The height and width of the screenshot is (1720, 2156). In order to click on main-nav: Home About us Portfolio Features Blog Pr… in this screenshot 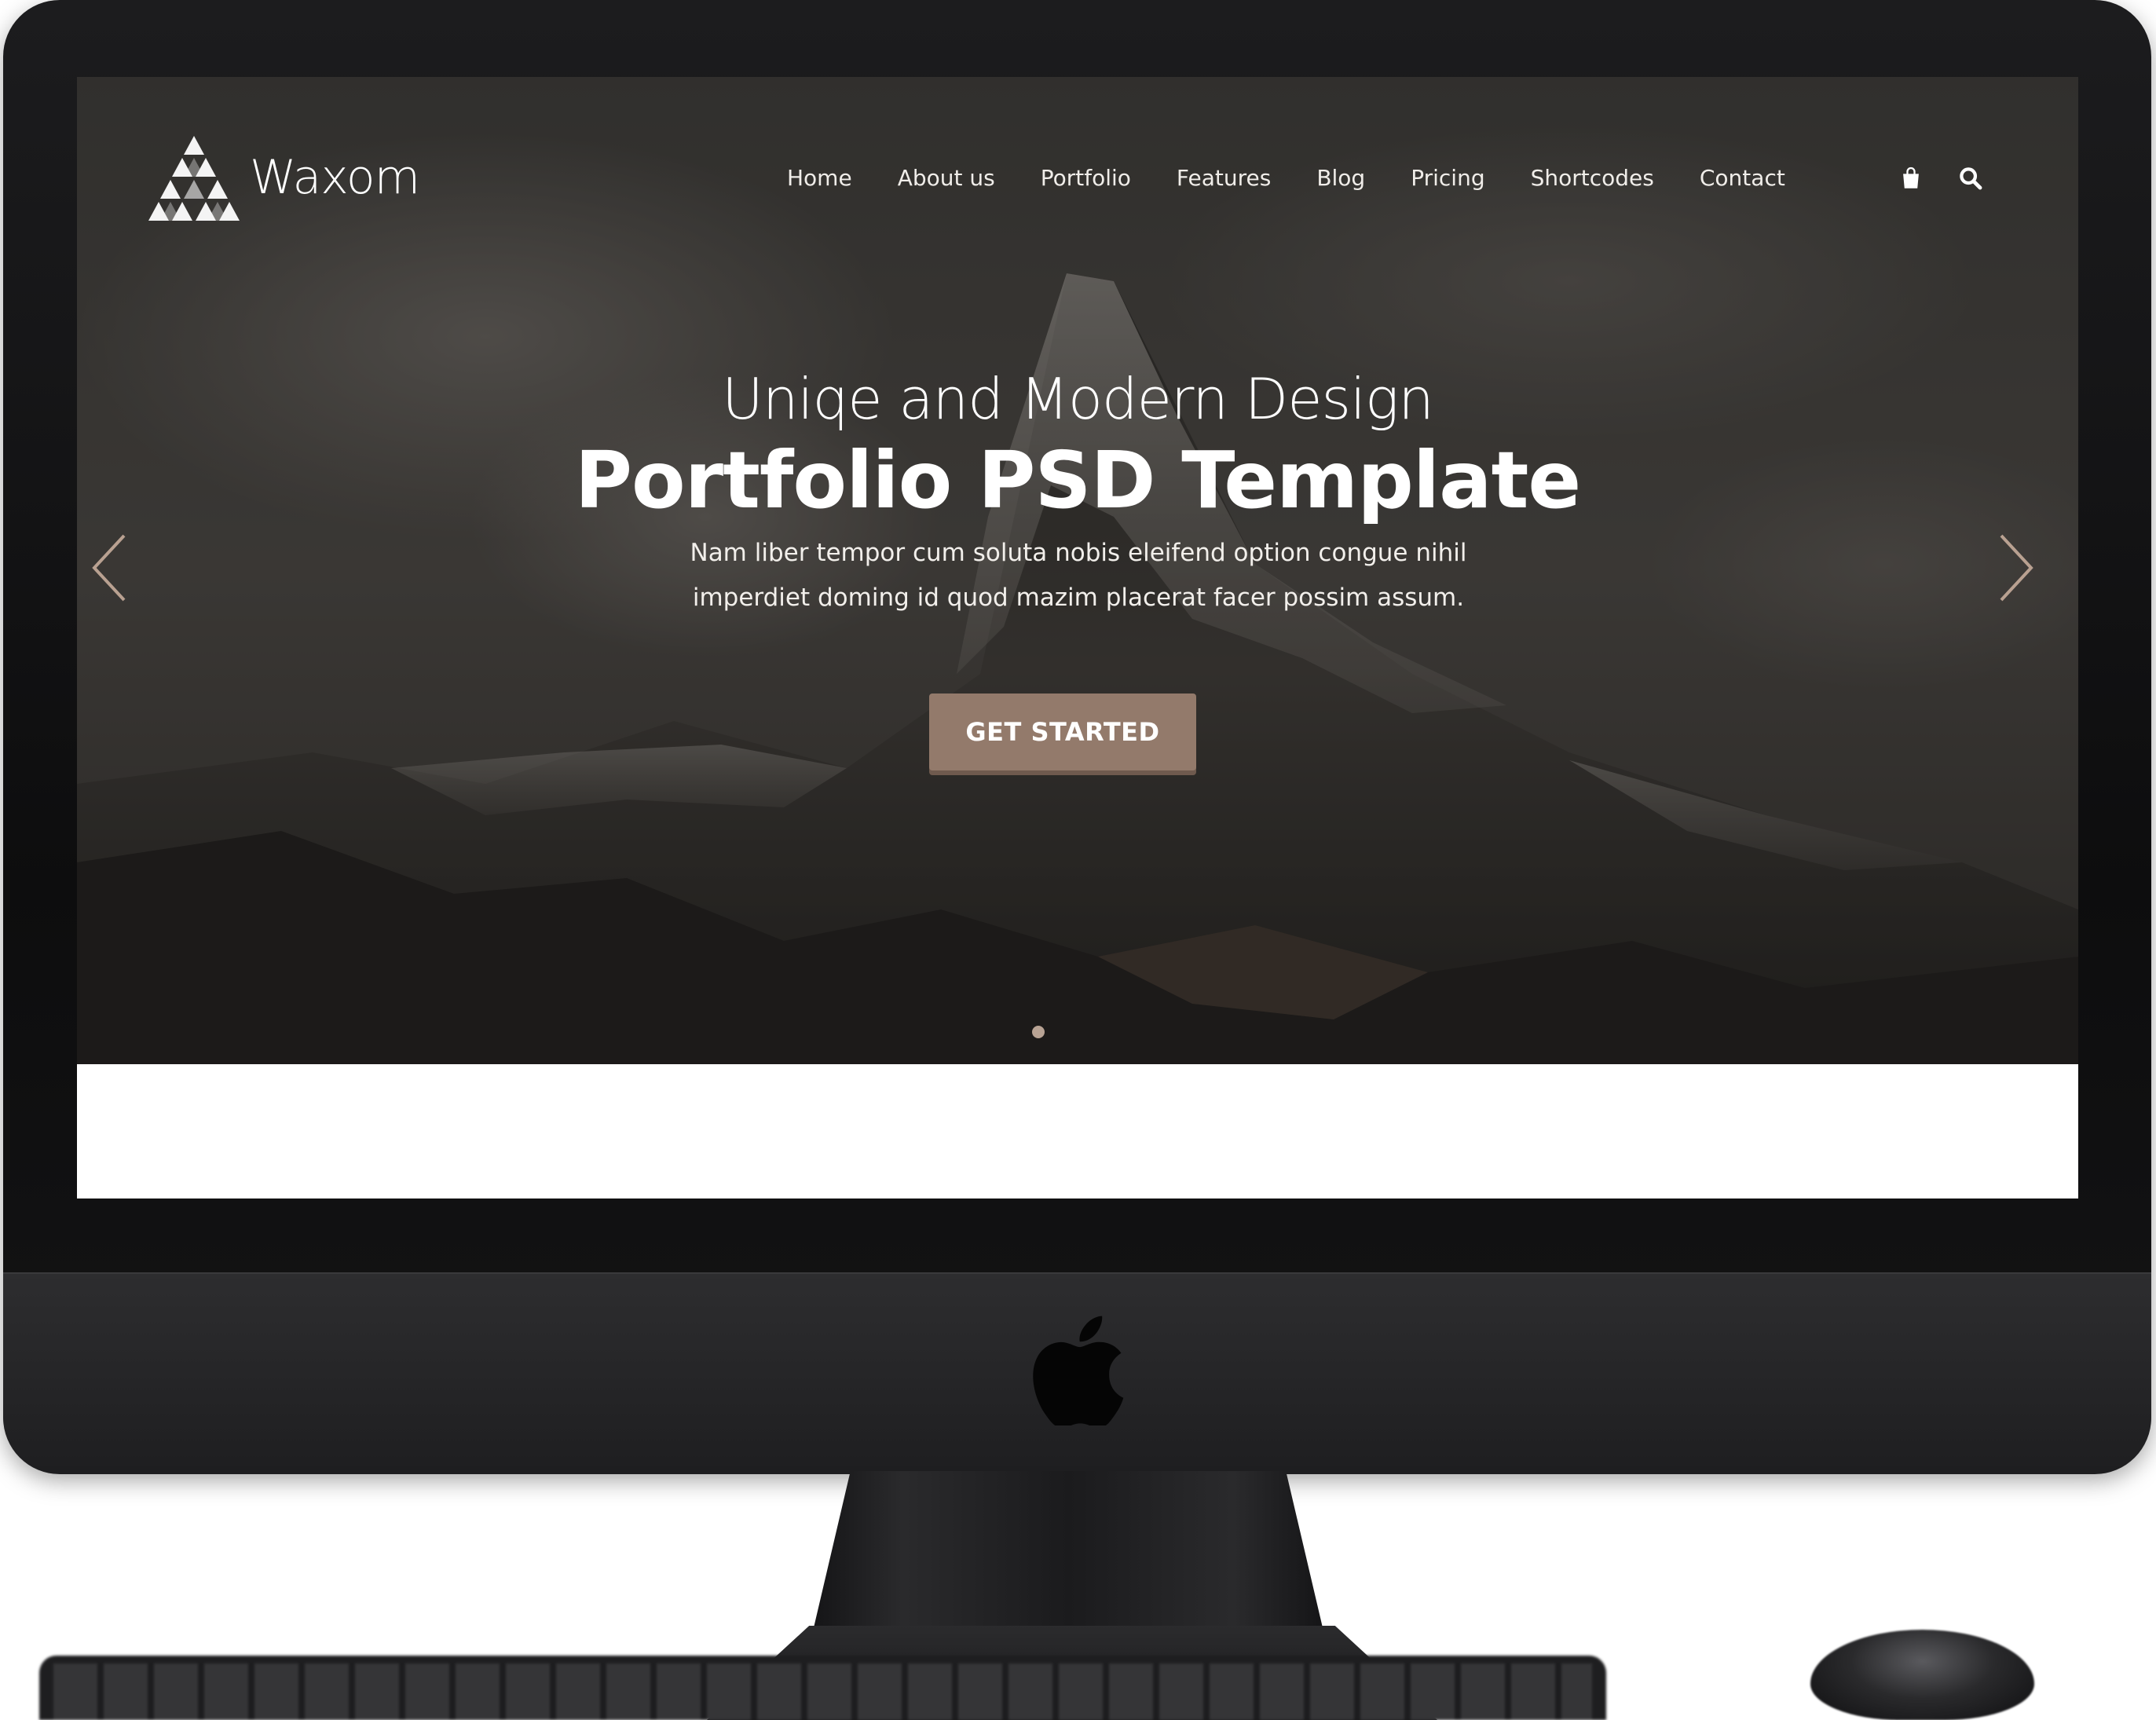, I will do `click(1309, 178)`.